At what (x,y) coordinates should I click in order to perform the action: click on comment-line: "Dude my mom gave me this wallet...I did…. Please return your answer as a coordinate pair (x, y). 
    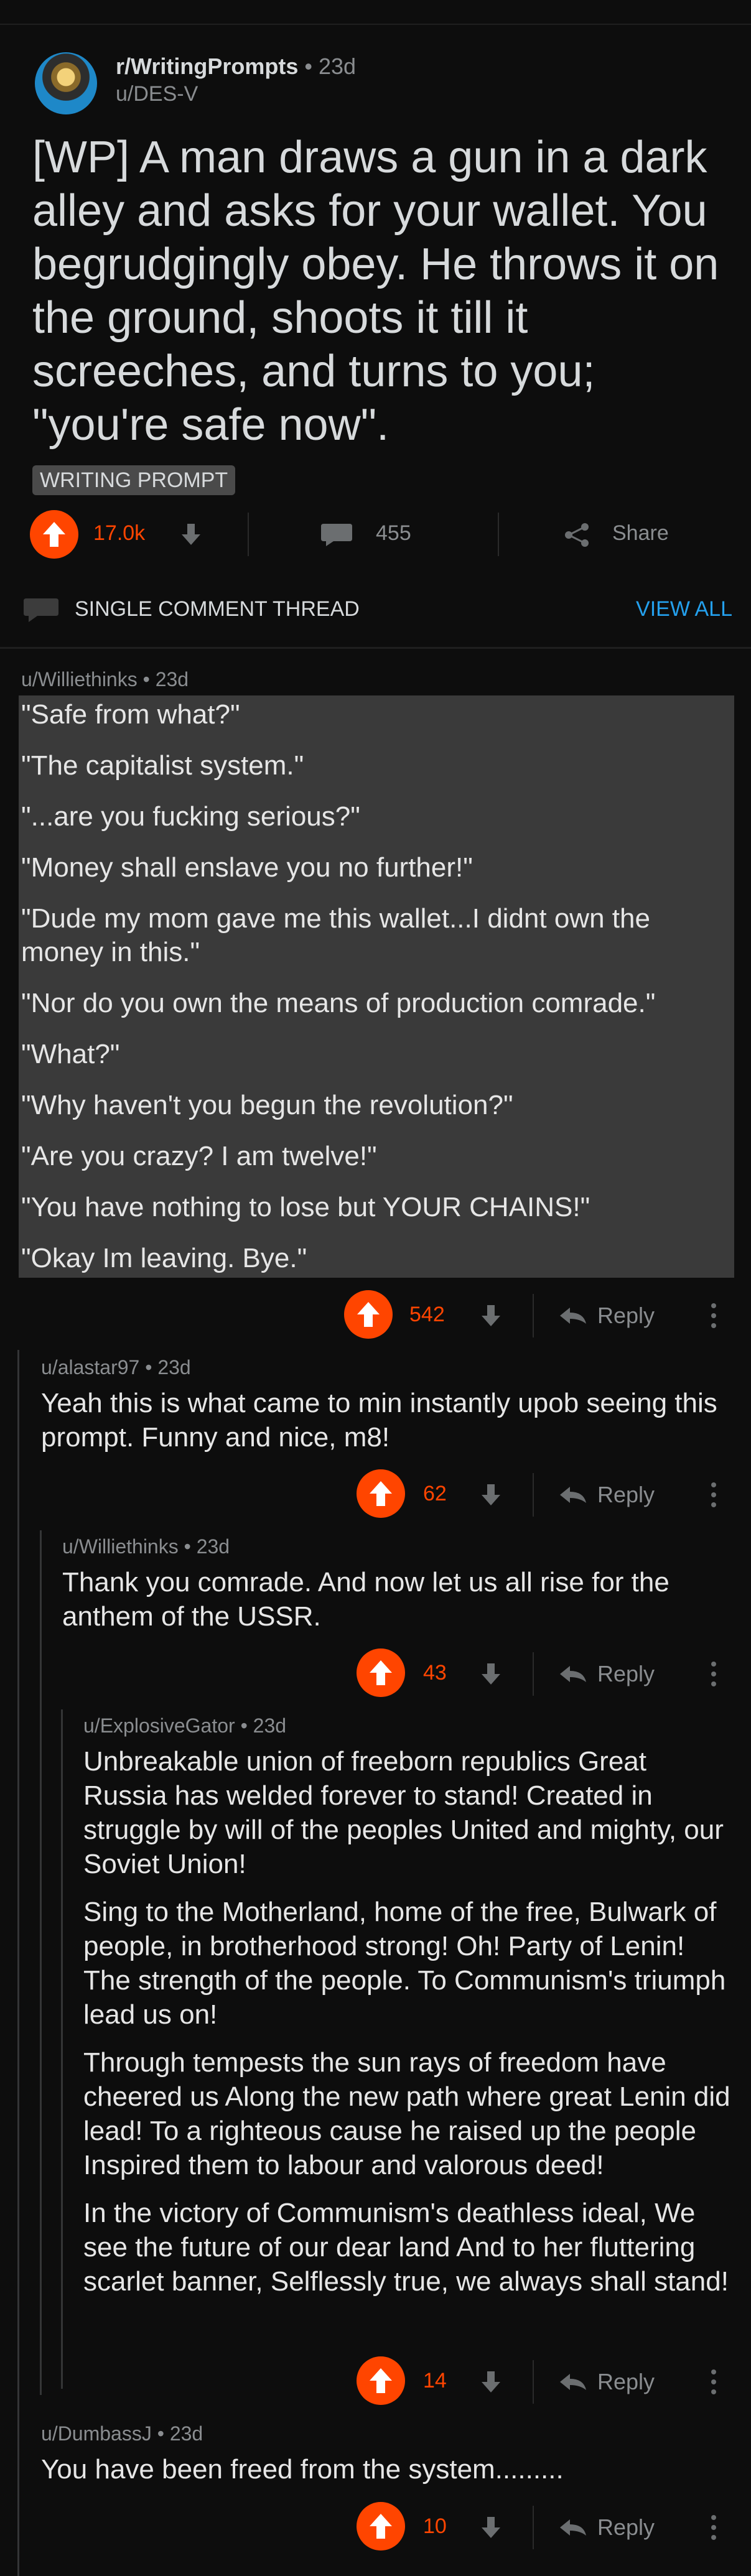
    Looking at the image, I should click on (336, 918).